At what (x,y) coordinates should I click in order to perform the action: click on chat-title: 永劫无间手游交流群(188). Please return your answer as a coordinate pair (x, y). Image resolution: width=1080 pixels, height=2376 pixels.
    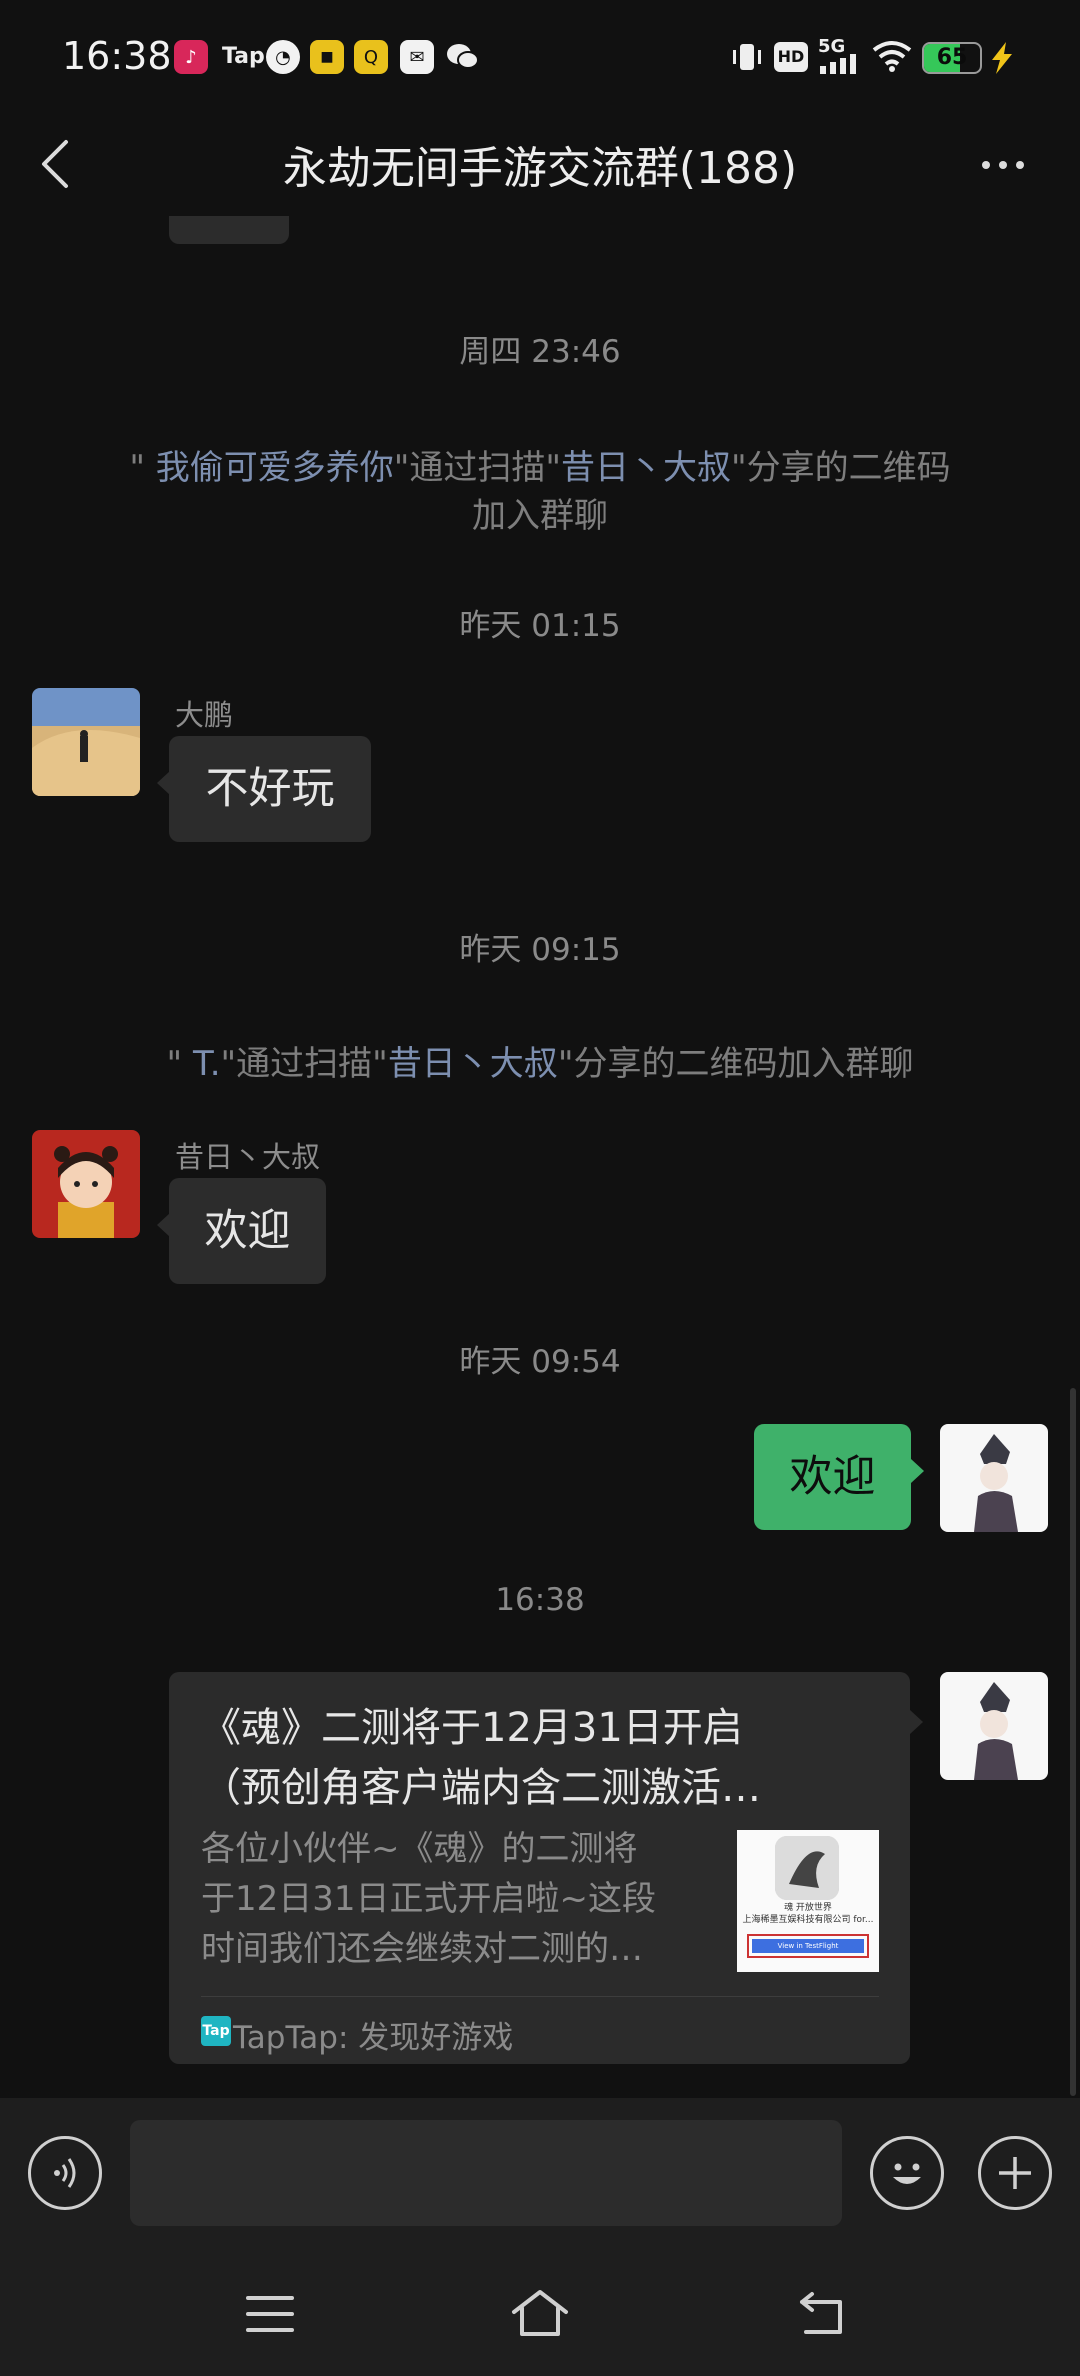
    Looking at the image, I should click on (540, 168).